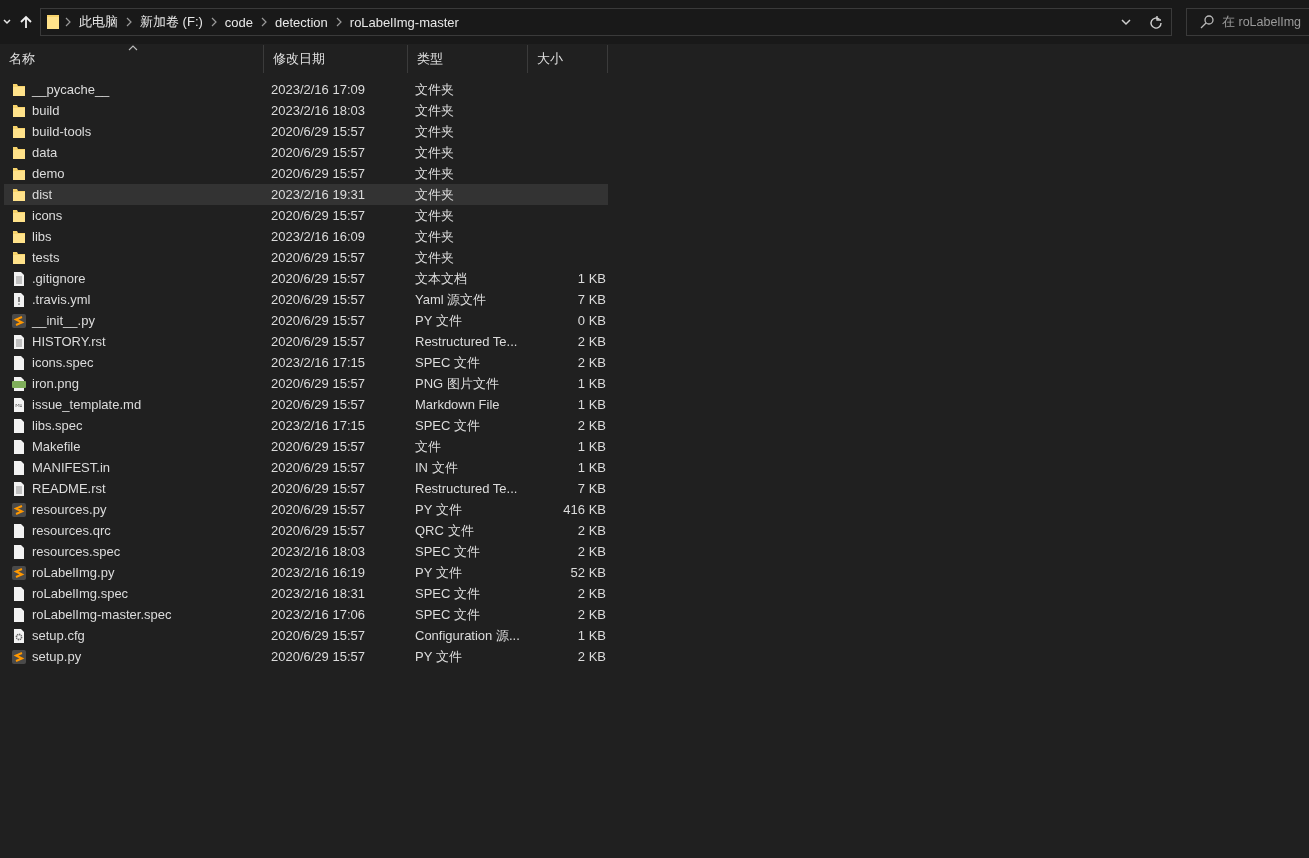 The image size is (1309, 858). Describe the element at coordinates (318, 551) in the screenshot. I see `modified-date: 2023/2/16 18:03` at that location.